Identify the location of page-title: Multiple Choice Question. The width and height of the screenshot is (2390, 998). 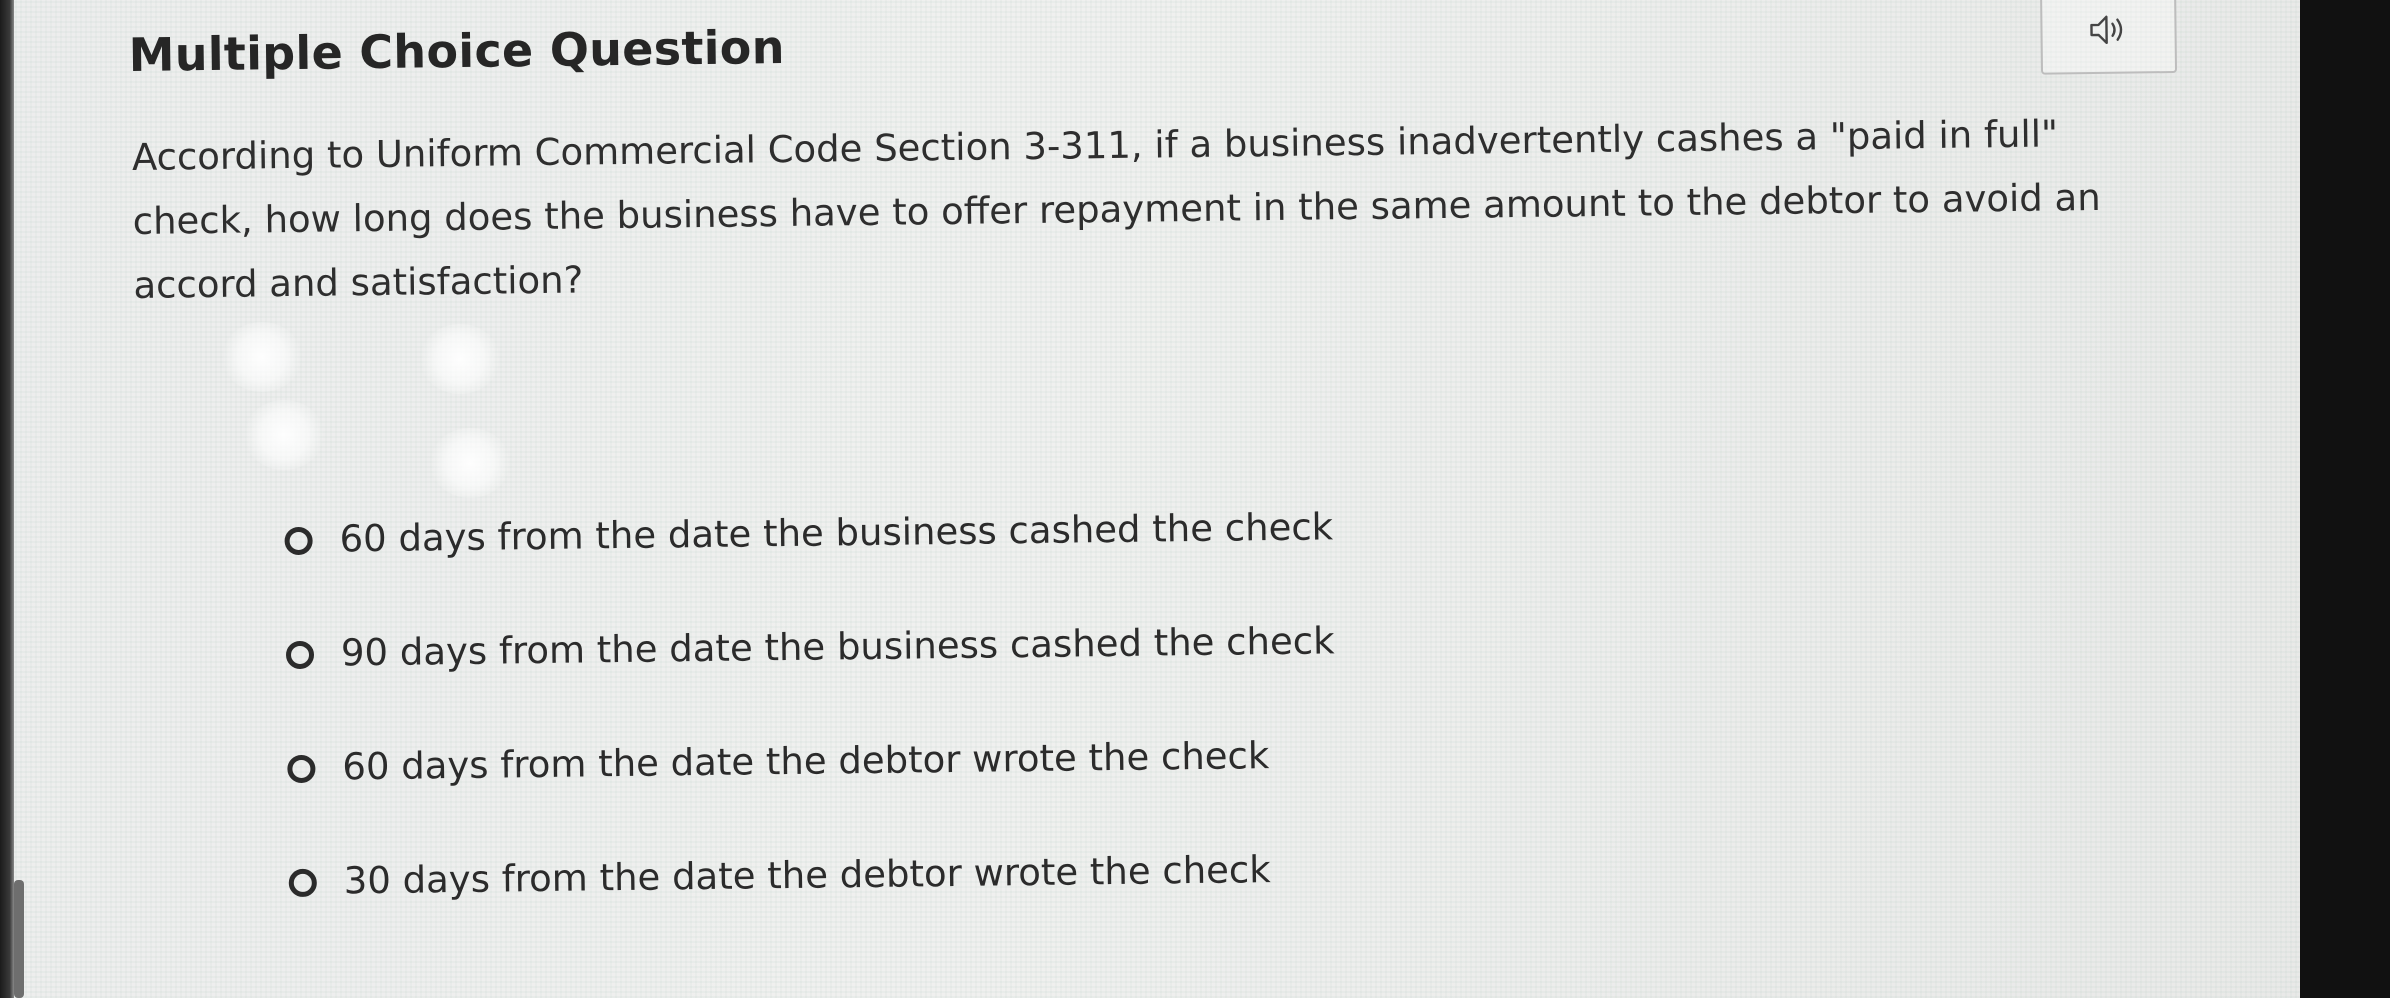
(457, 50).